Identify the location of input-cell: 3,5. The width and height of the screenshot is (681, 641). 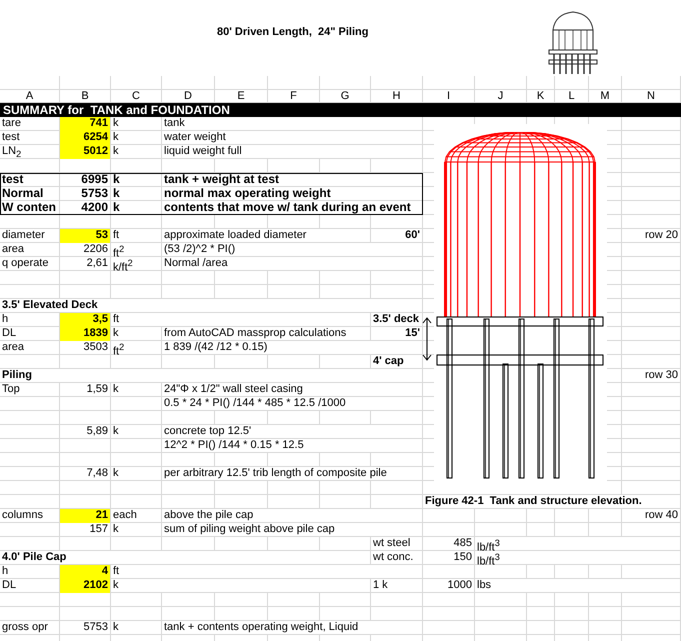
(85, 320).